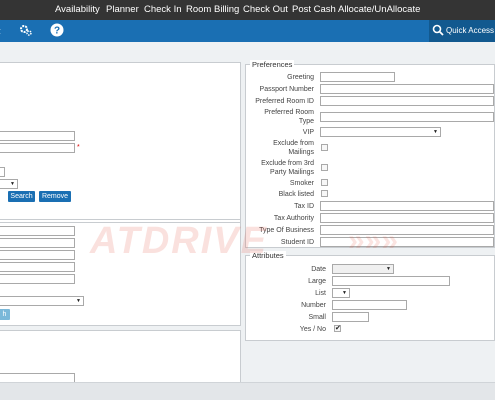 This screenshot has height=400, width=495. What do you see at coordinates (369, 305) in the screenshot?
I see `number-input` at bounding box center [369, 305].